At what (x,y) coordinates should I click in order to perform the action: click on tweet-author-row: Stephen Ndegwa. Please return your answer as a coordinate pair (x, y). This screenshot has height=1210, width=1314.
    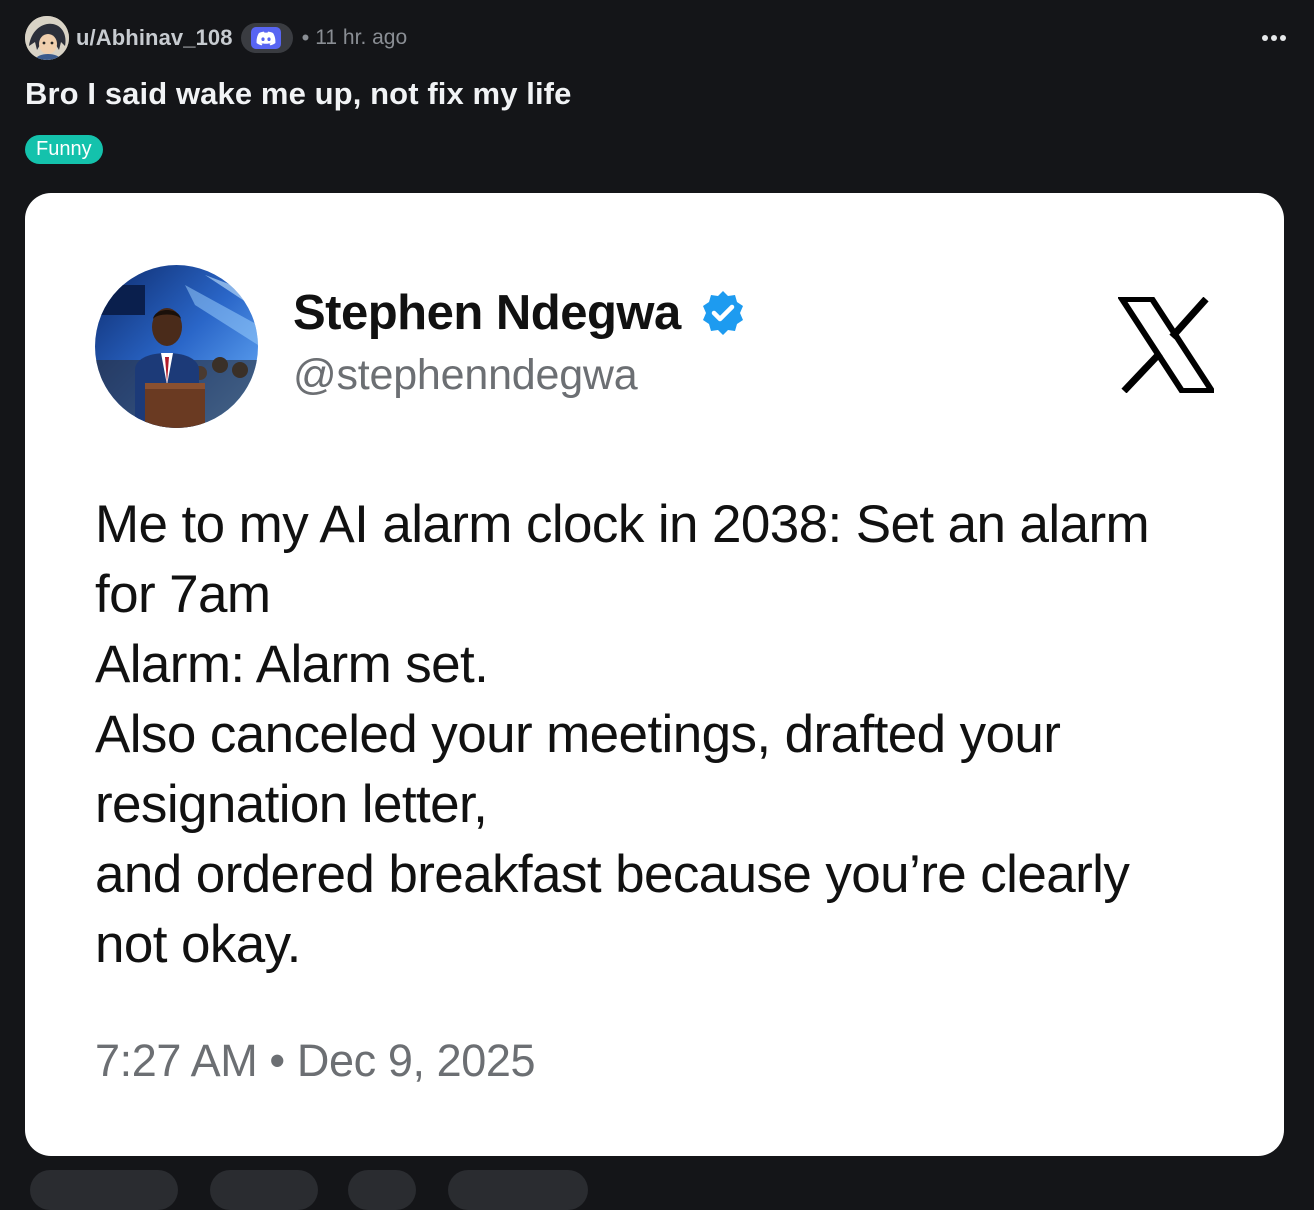
    Looking at the image, I should click on (520, 313).